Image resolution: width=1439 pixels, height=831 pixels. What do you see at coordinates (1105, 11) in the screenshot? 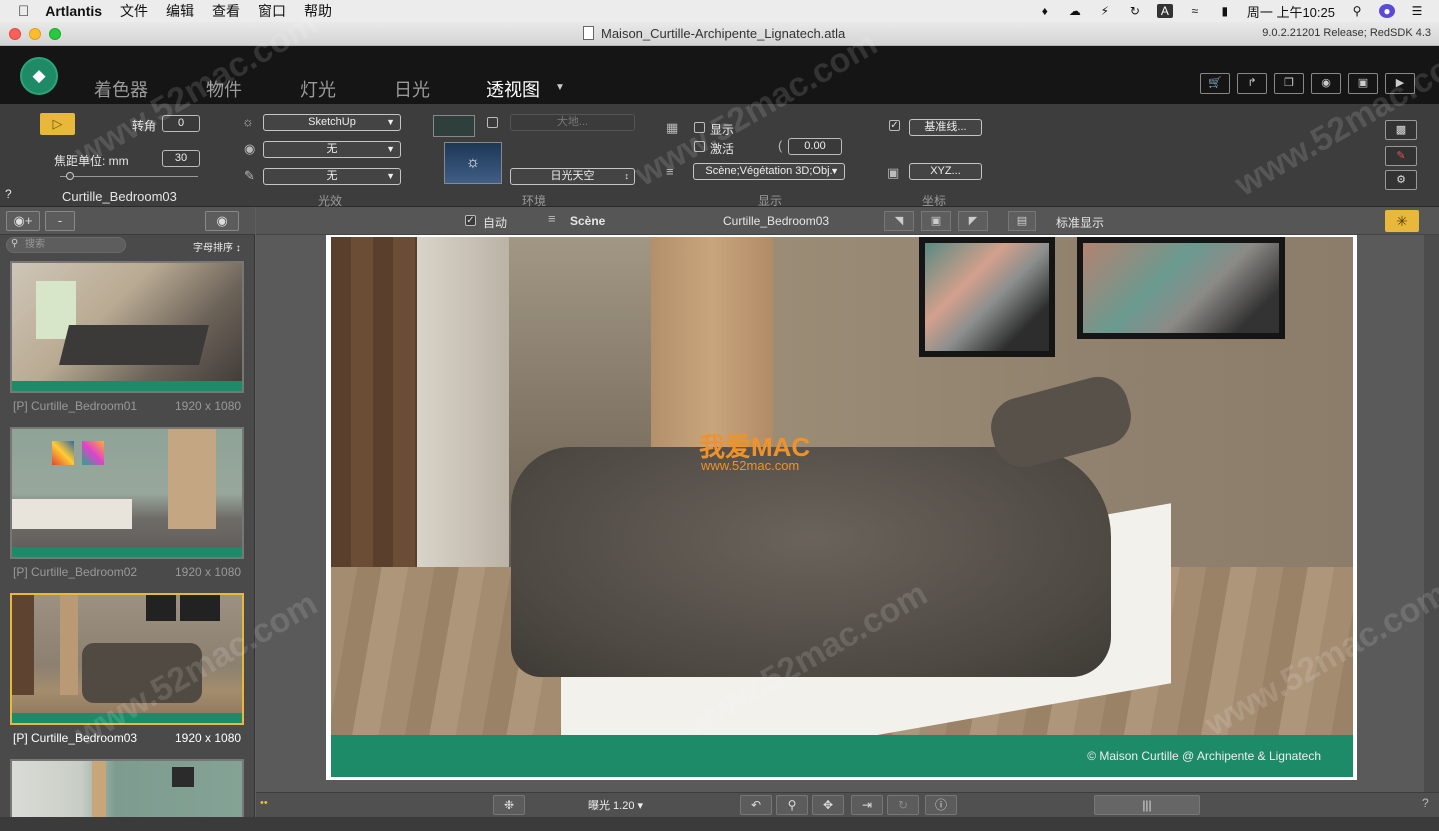
I see `bolt-icon: ⚡` at bounding box center [1105, 11].